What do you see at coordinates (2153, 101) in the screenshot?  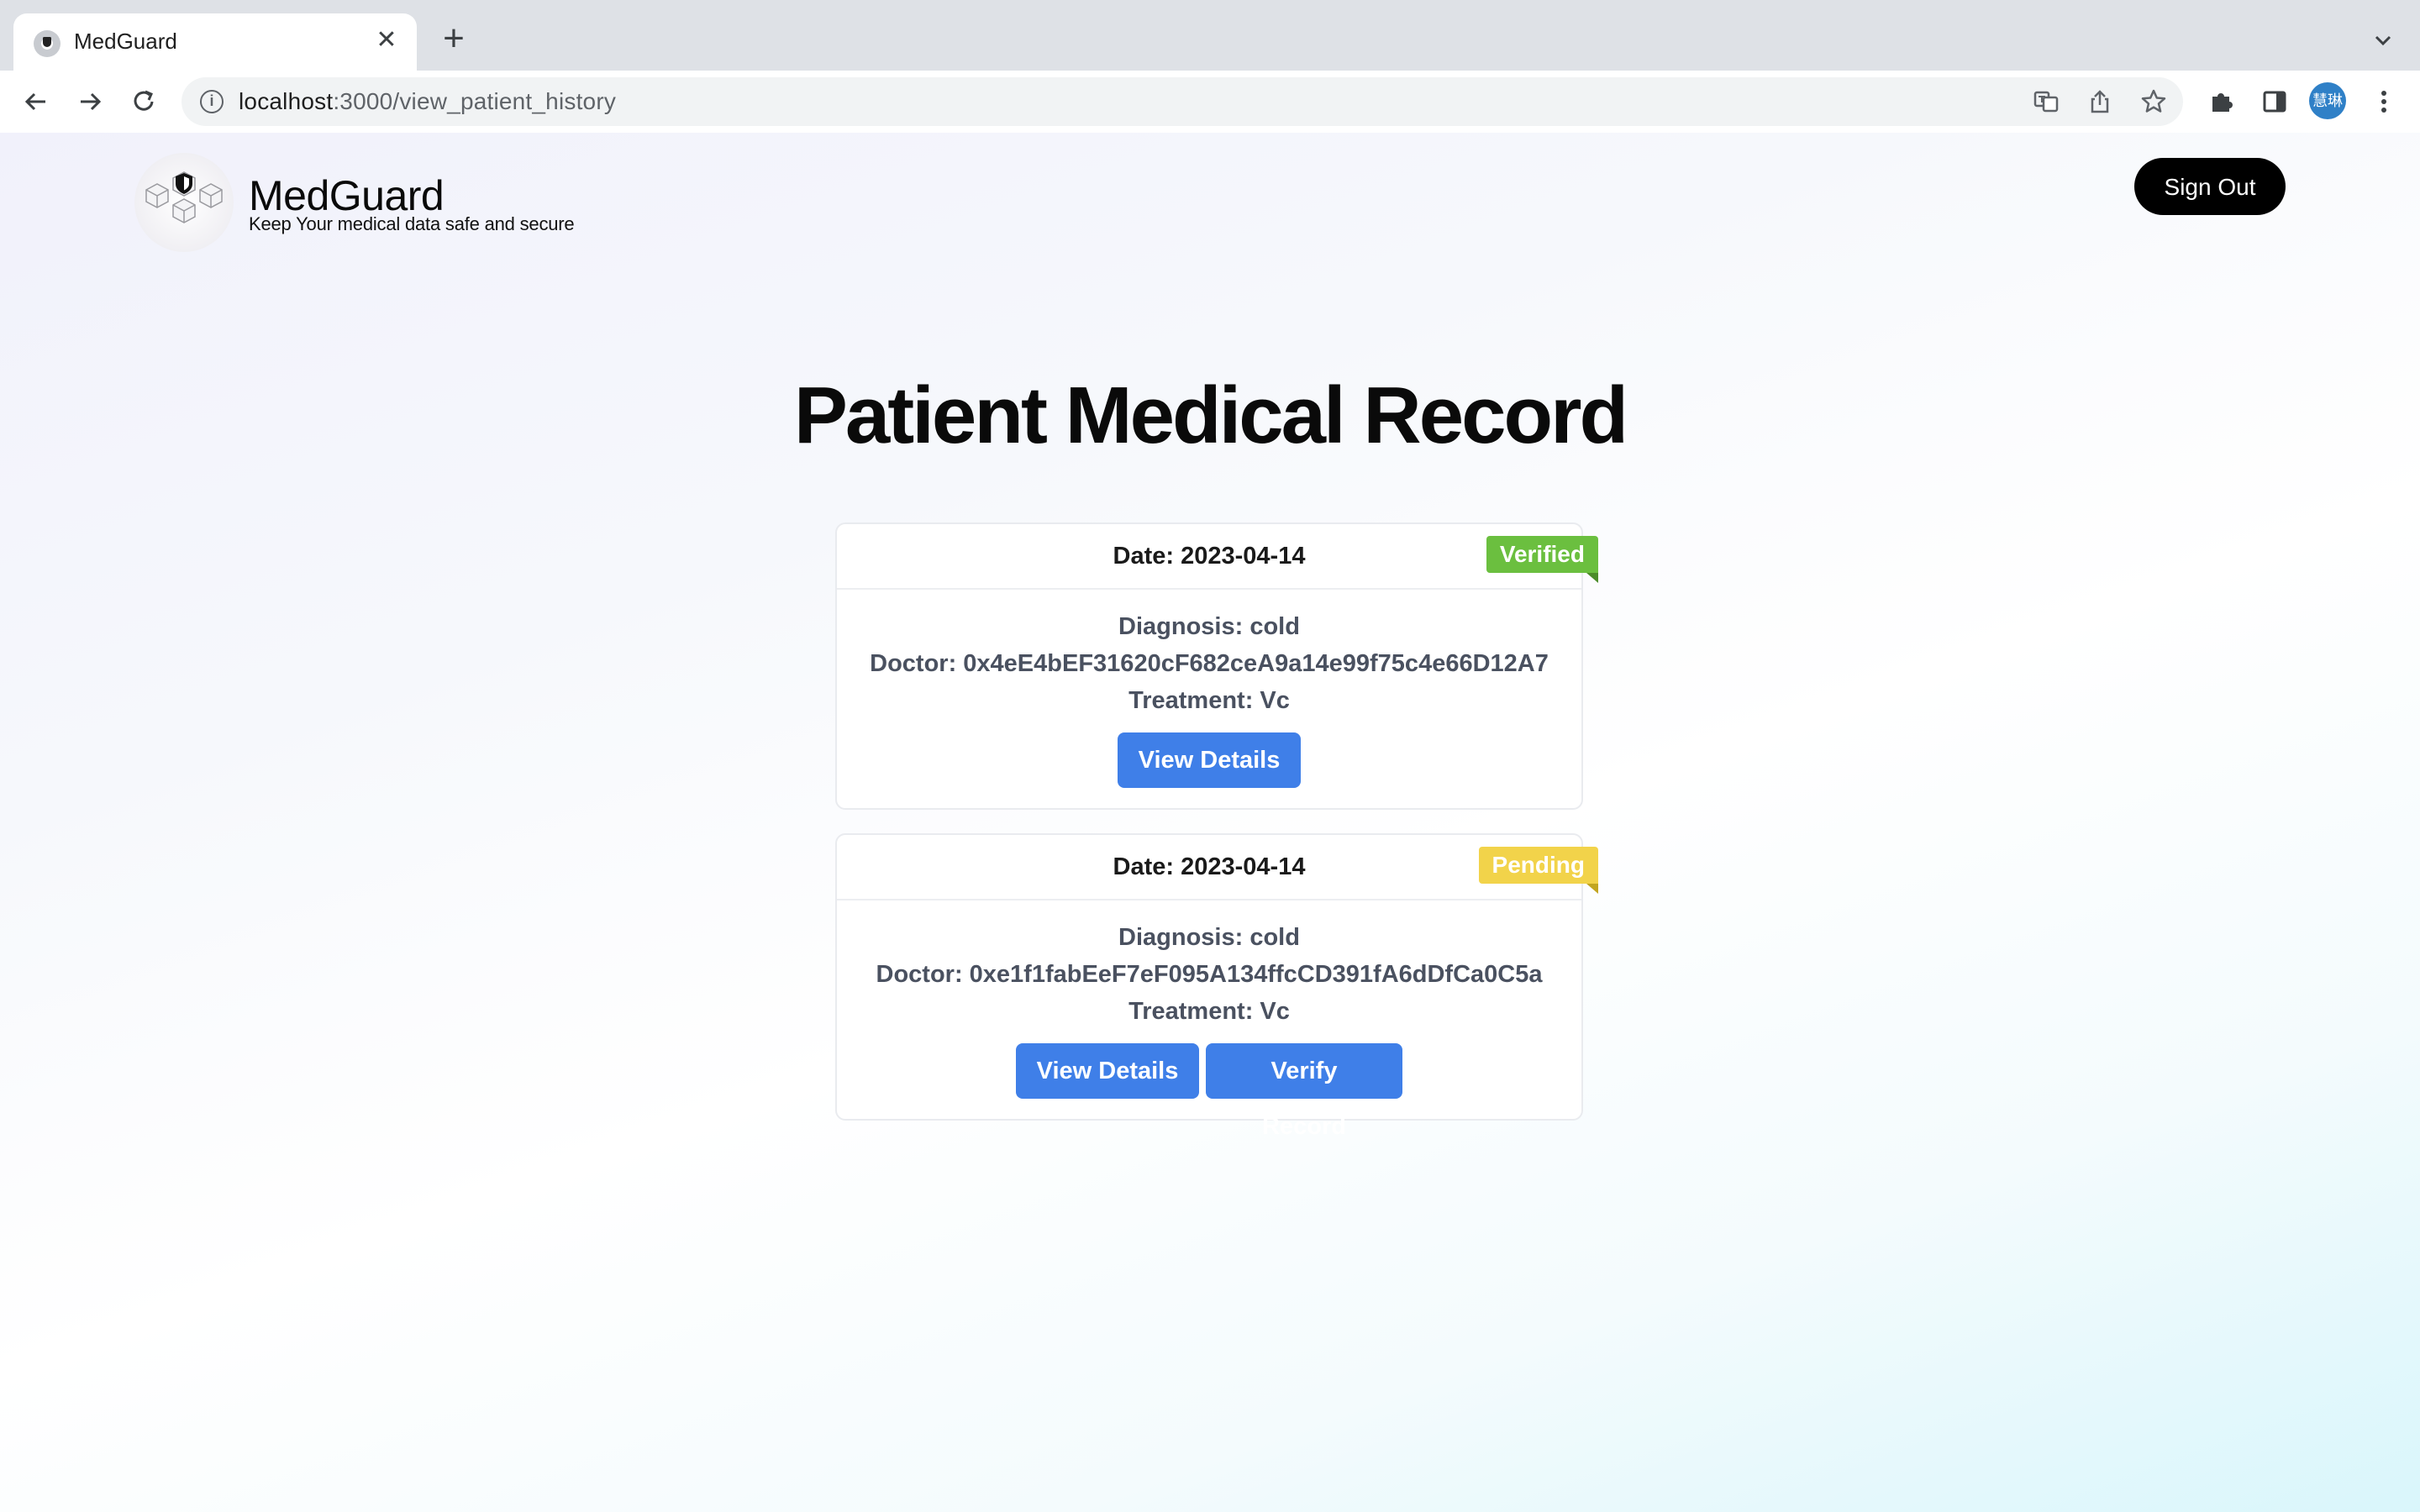 I see `bookmark-star-icon` at bounding box center [2153, 101].